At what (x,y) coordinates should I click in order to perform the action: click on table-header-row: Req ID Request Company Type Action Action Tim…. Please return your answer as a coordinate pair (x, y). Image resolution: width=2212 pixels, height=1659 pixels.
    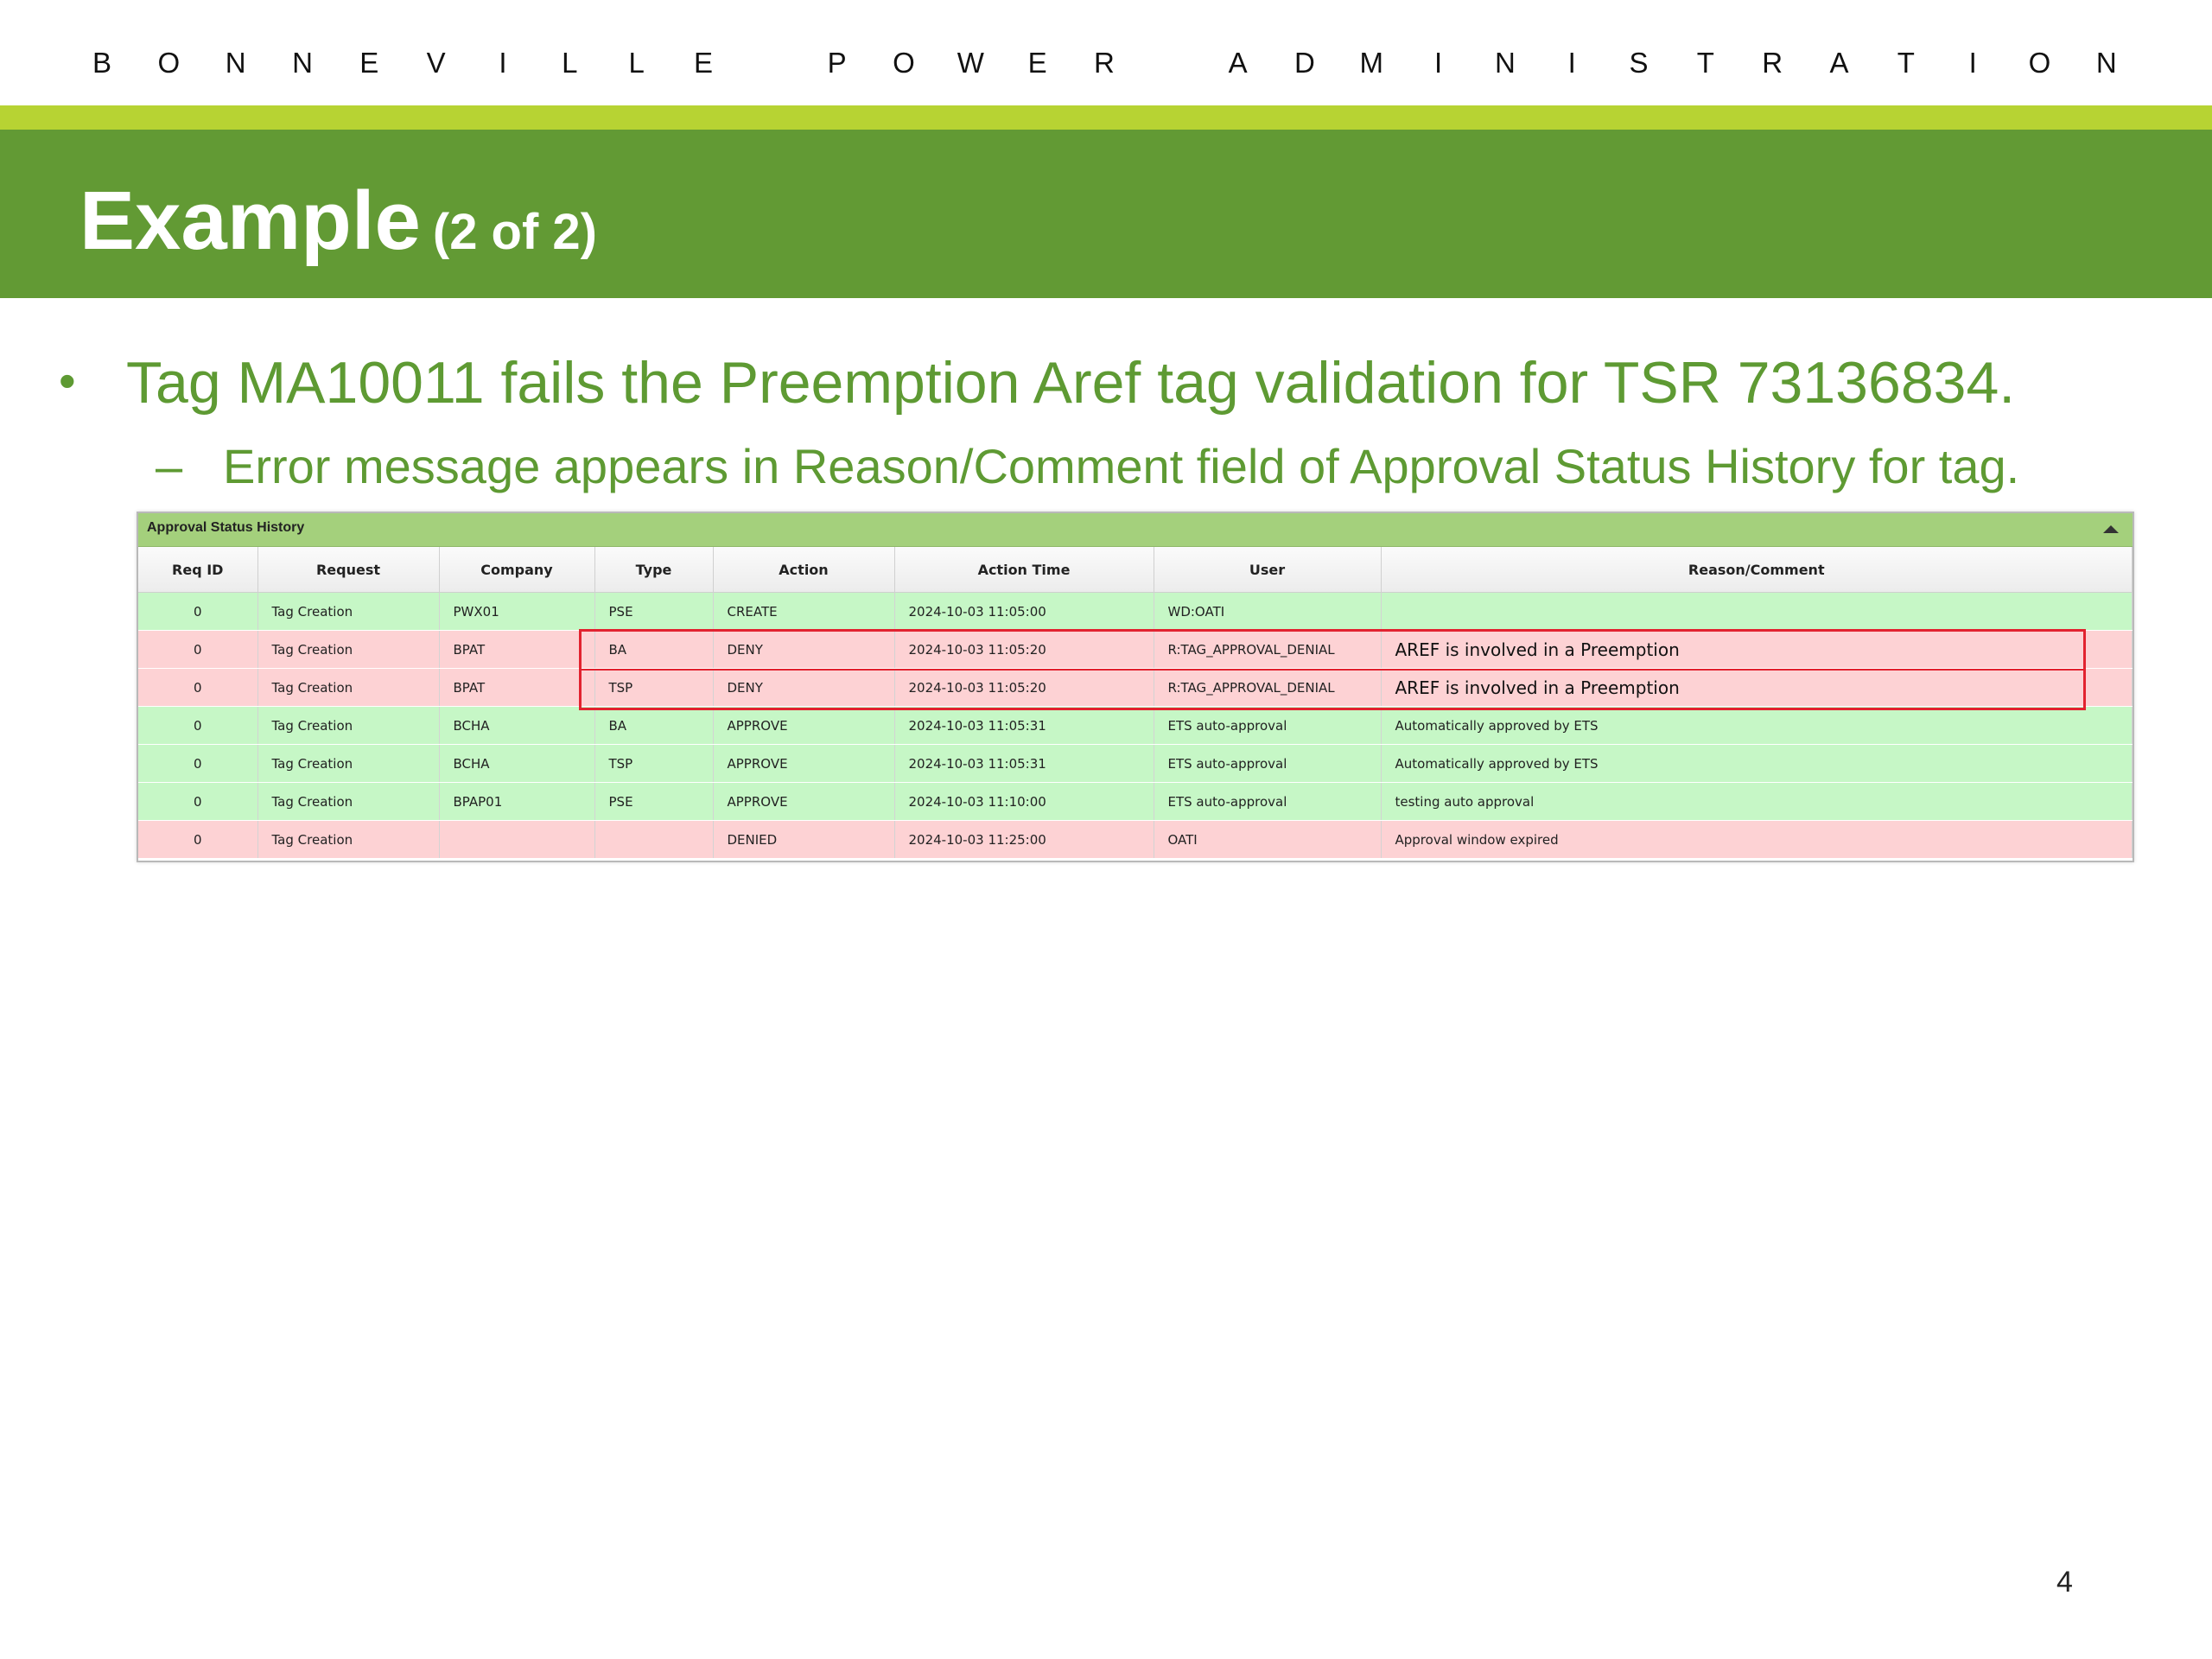
    Looking at the image, I should click on (1135, 570).